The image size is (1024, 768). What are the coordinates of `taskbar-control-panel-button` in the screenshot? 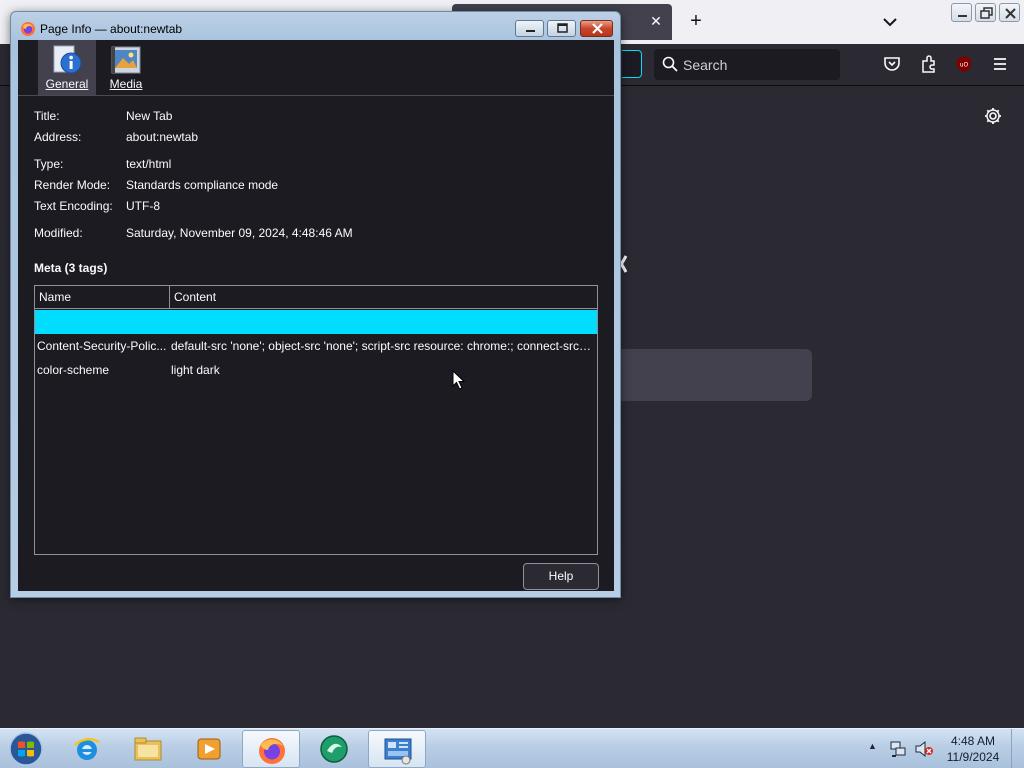 It's located at (397, 749).